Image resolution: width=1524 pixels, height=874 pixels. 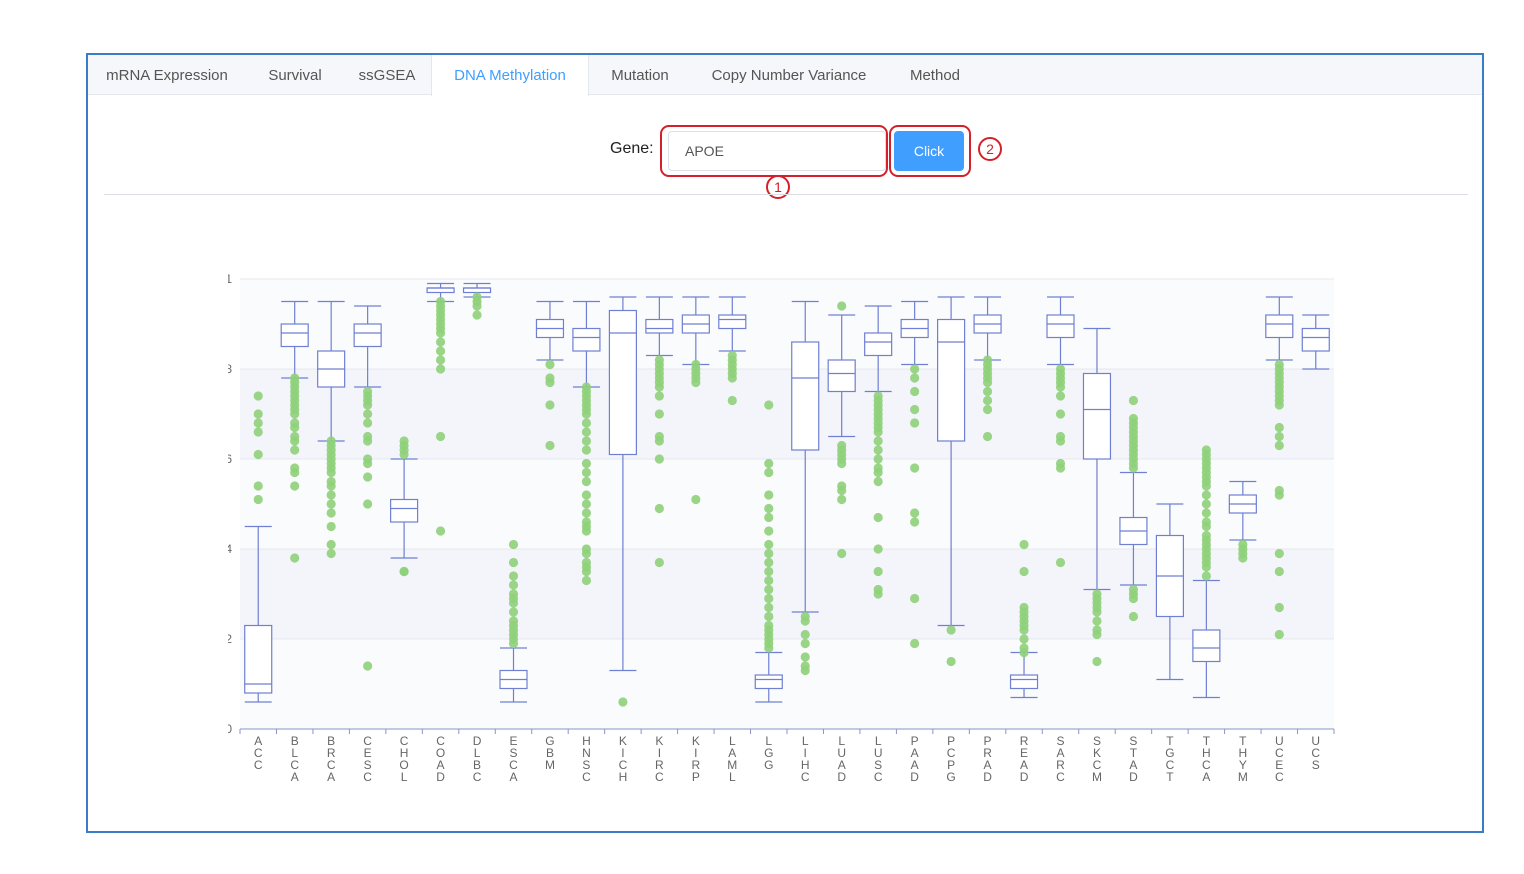 I want to click on x-tick-label: BLCA, so click(x=294, y=759).